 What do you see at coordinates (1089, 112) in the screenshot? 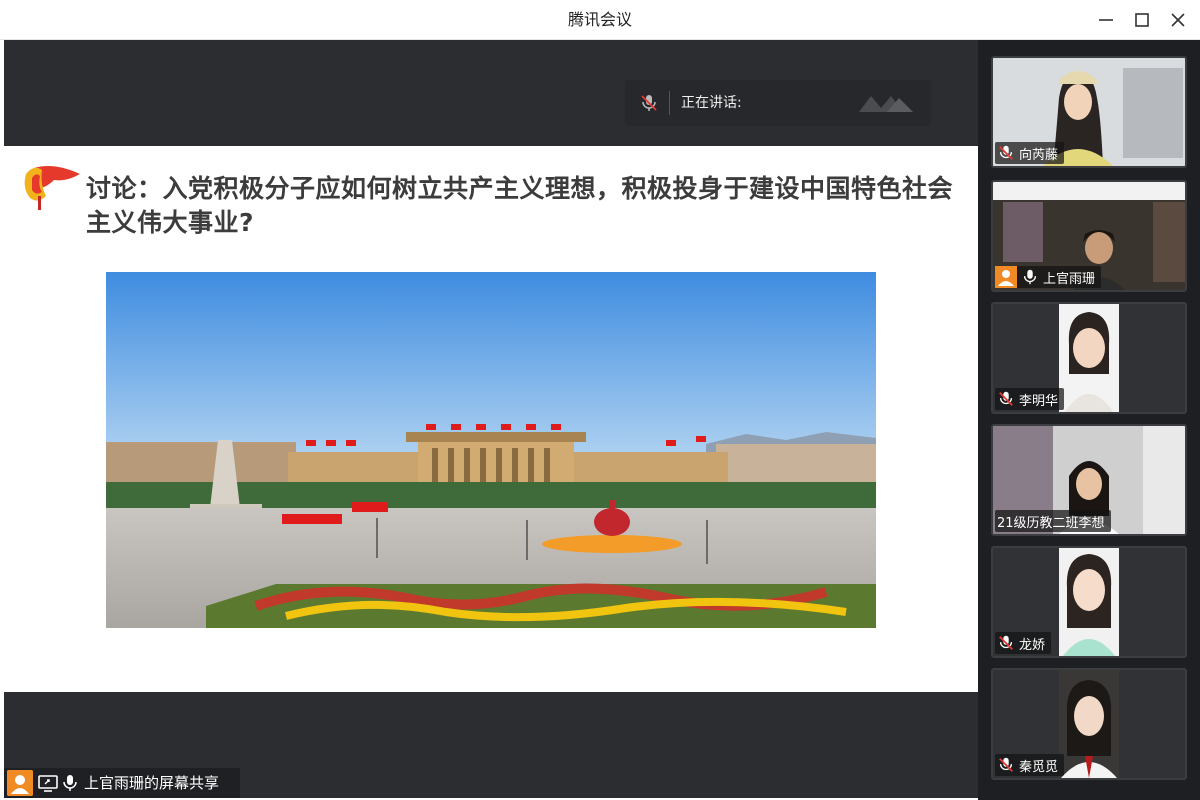
I see `participant-tile: 向芮藤` at bounding box center [1089, 112].